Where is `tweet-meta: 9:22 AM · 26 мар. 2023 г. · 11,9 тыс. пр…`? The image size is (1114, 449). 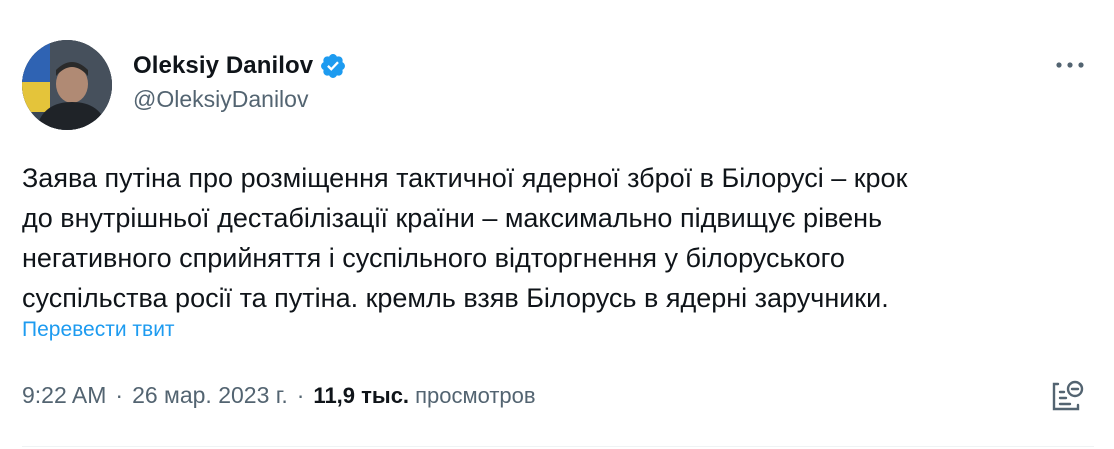
tweet-meta: 9:22 AM · 26 мар. 2023 г. · 11,9 тыс. пр… is located at coordinates (279, 395).